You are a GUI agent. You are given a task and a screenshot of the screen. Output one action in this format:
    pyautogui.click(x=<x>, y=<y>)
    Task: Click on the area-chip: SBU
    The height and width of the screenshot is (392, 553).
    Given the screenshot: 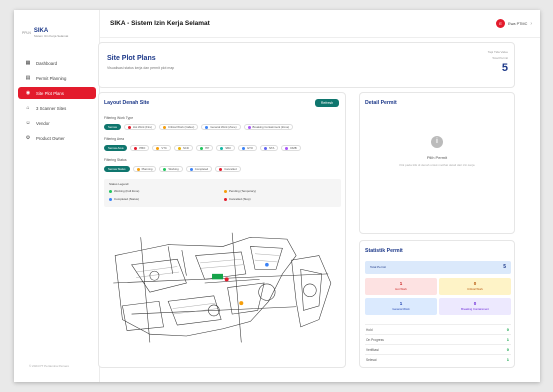 What is the action you would take?
    pyautogui.click(x=225, y=148)
    